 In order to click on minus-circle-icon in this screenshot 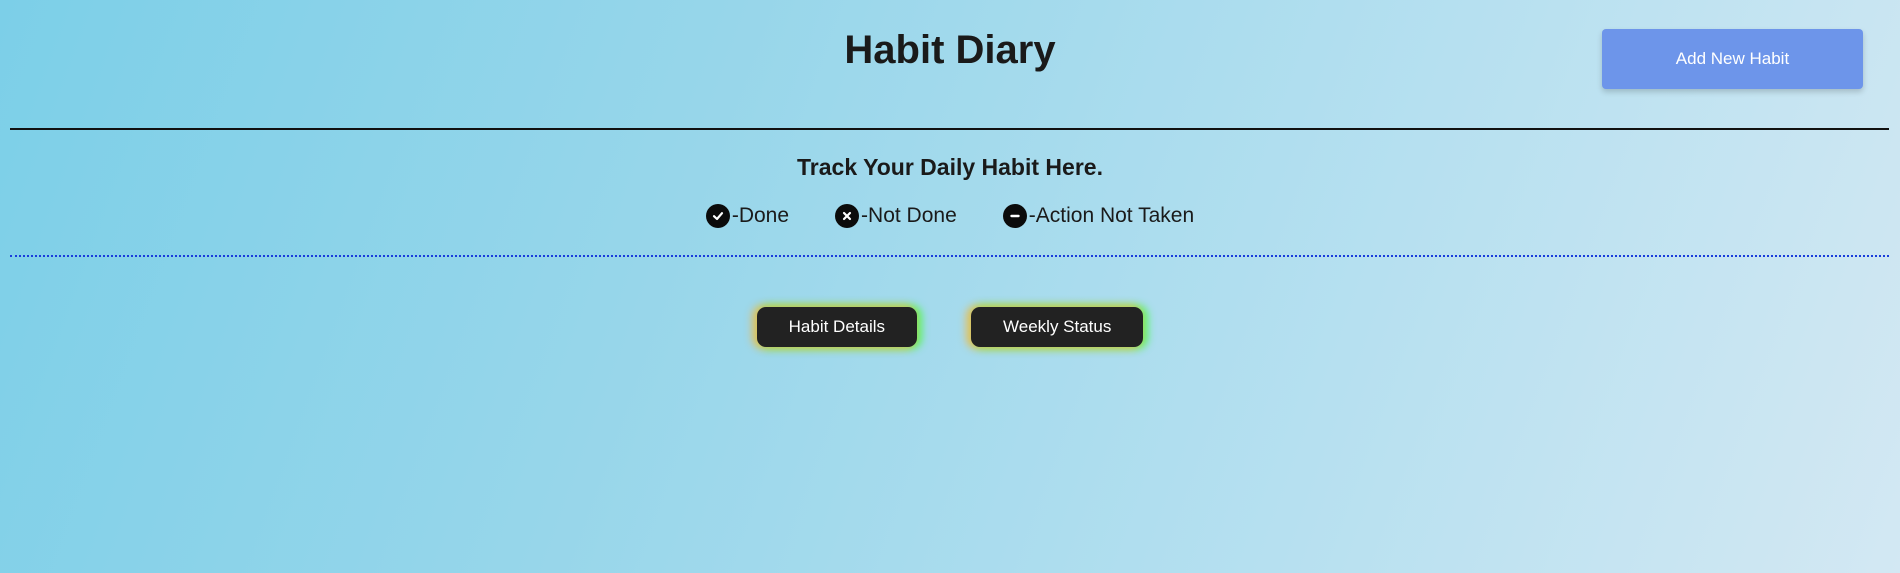, I will do `click(1014, 216)`.